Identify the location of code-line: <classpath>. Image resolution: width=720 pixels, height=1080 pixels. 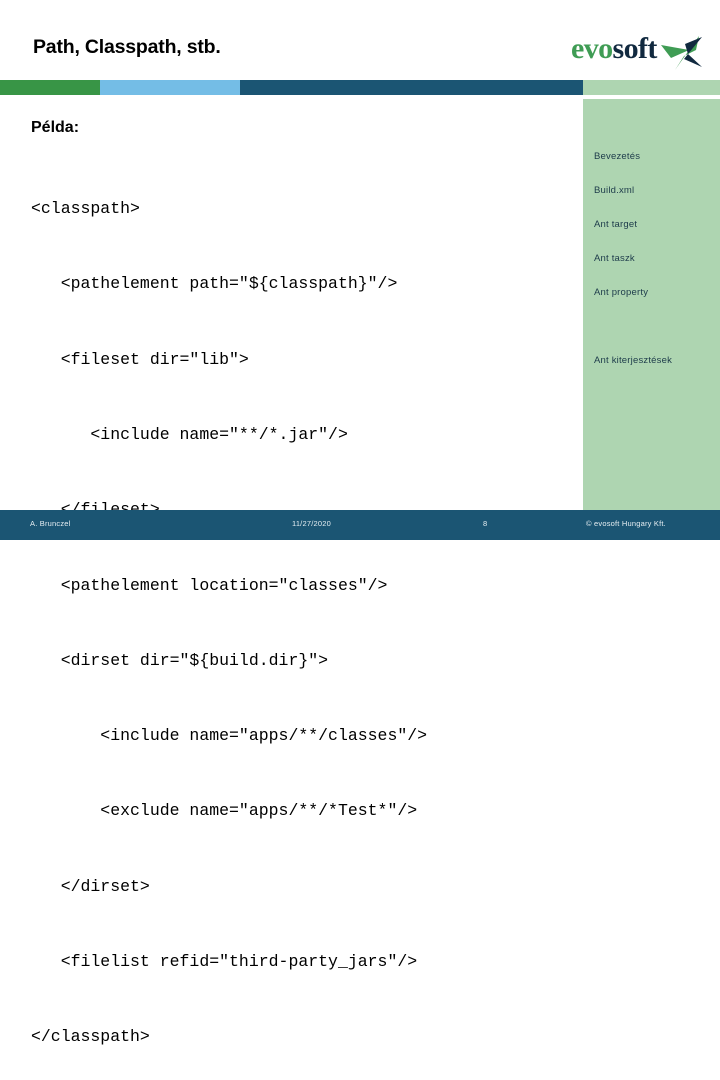
(85, 209).